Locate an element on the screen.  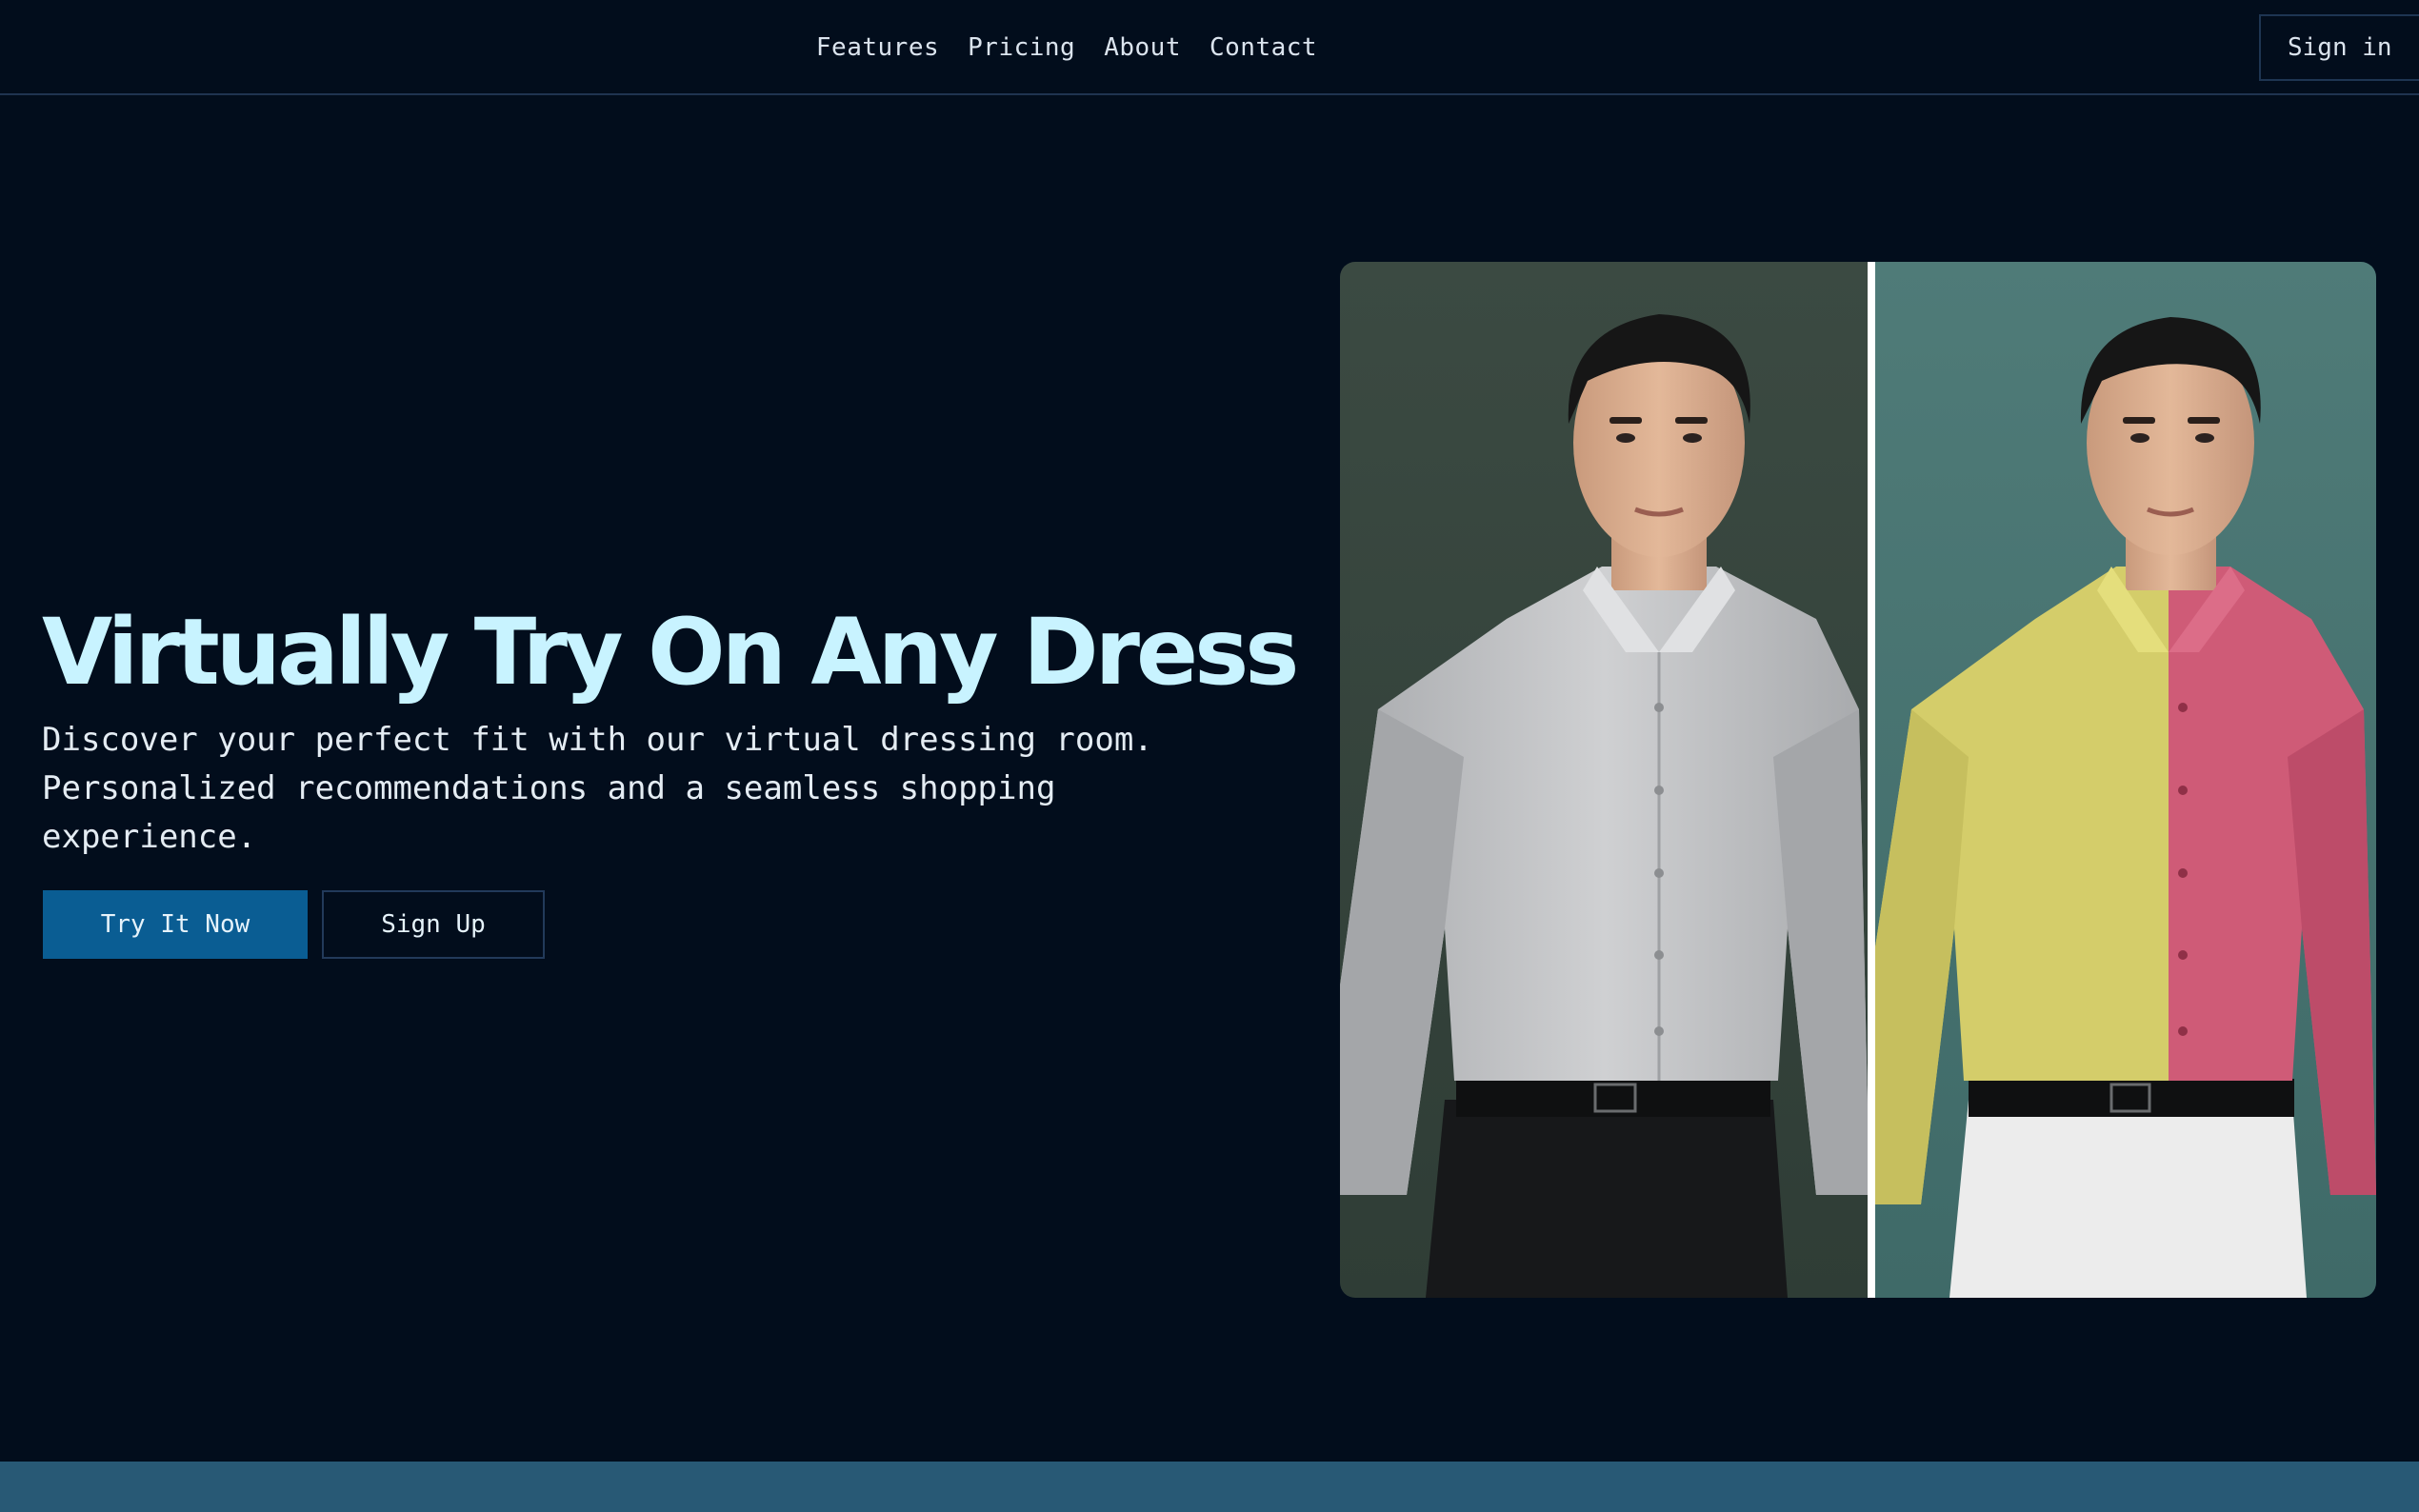
next-section-strip is located at coordinates (1209, 1487).